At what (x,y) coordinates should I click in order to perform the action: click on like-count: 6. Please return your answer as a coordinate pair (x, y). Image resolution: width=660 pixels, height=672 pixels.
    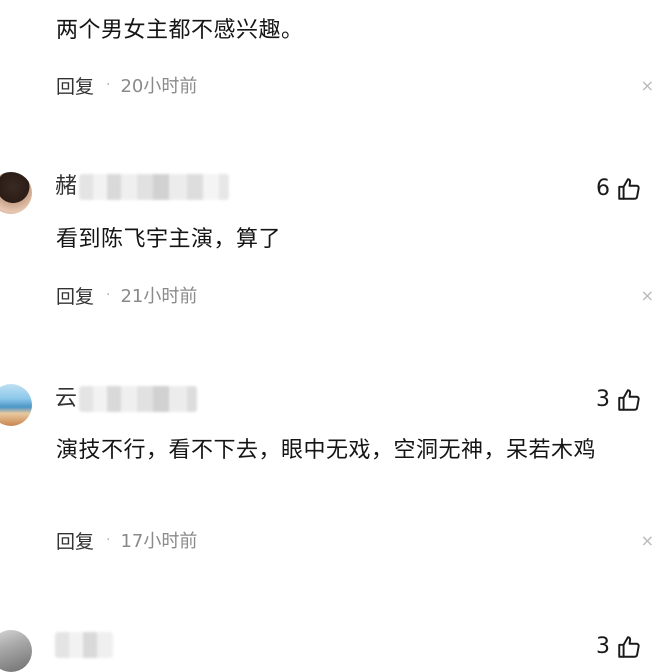
    Looking at the image, I should click on (603, 188).